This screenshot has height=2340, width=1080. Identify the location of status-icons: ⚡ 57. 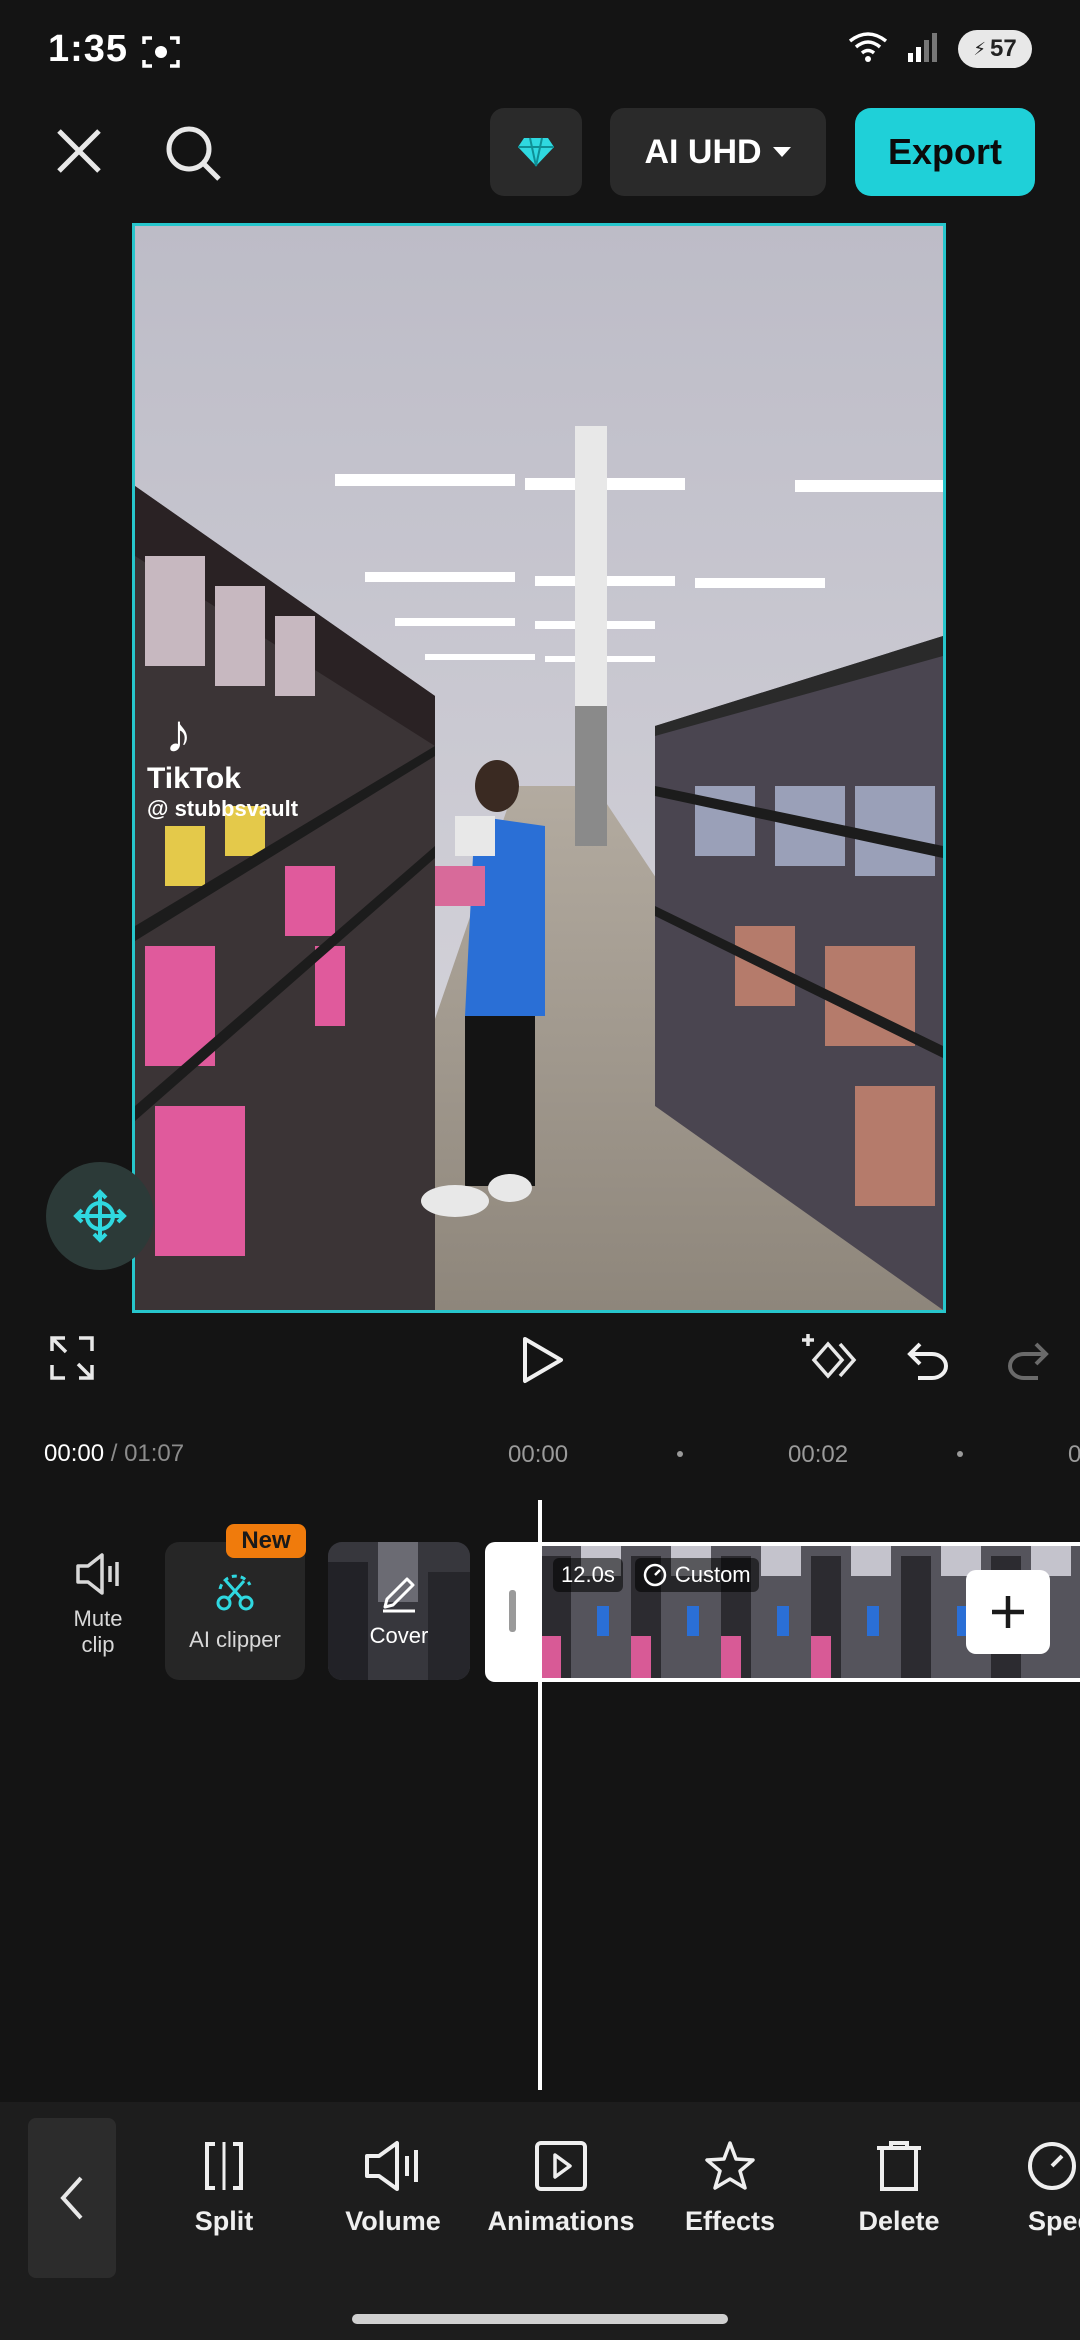
(940, 49).